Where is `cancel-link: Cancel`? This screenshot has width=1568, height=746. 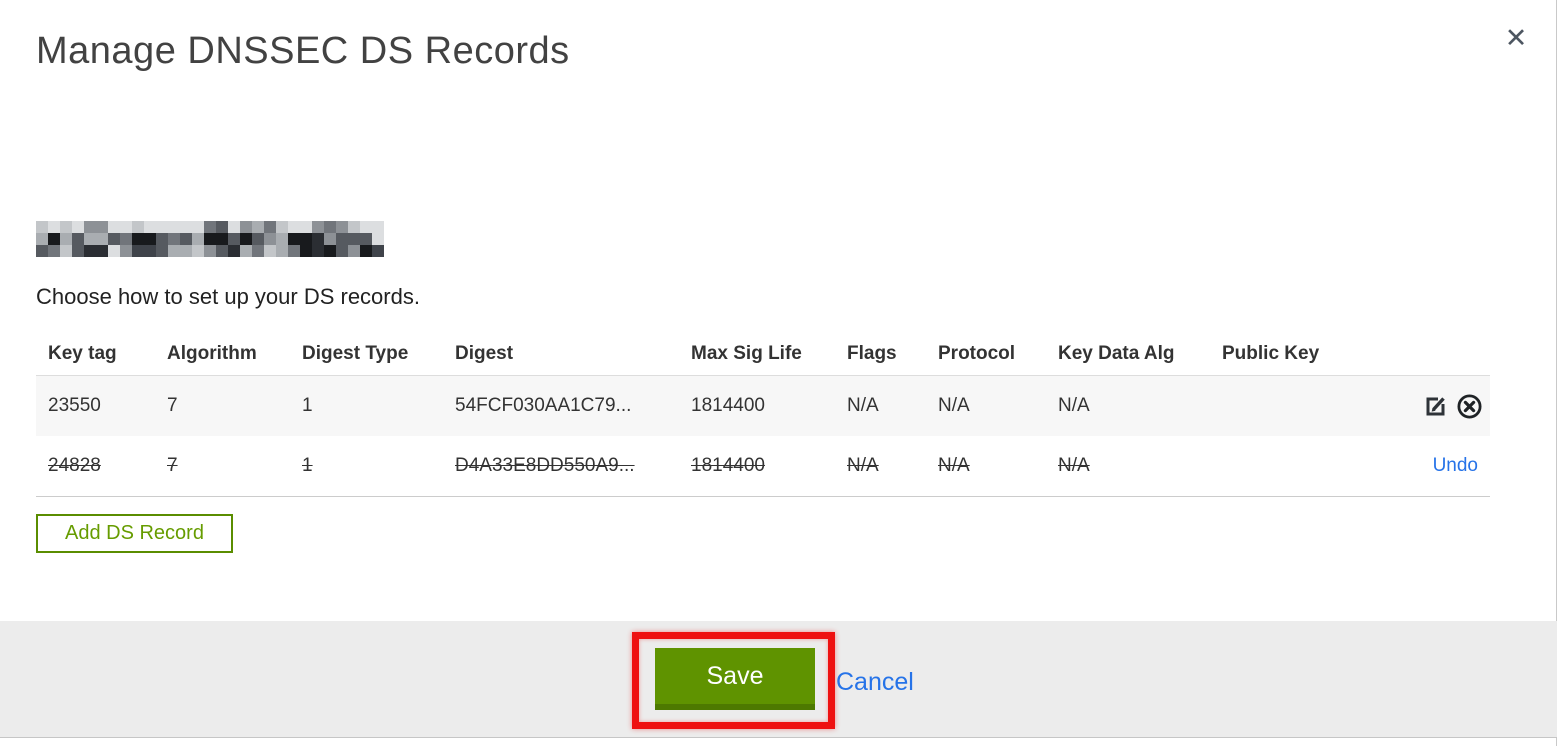 cancel-link: Cancel is located at coordinates (875, 682).